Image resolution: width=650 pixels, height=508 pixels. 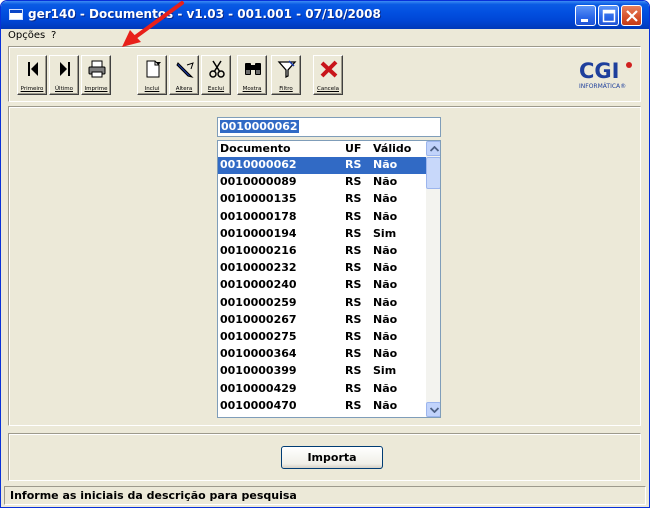 What do you see at coordinates (322, 165) in the screenshot?
I see `list-item: 0010000062 RS Não` at bounding box center [322, 165].